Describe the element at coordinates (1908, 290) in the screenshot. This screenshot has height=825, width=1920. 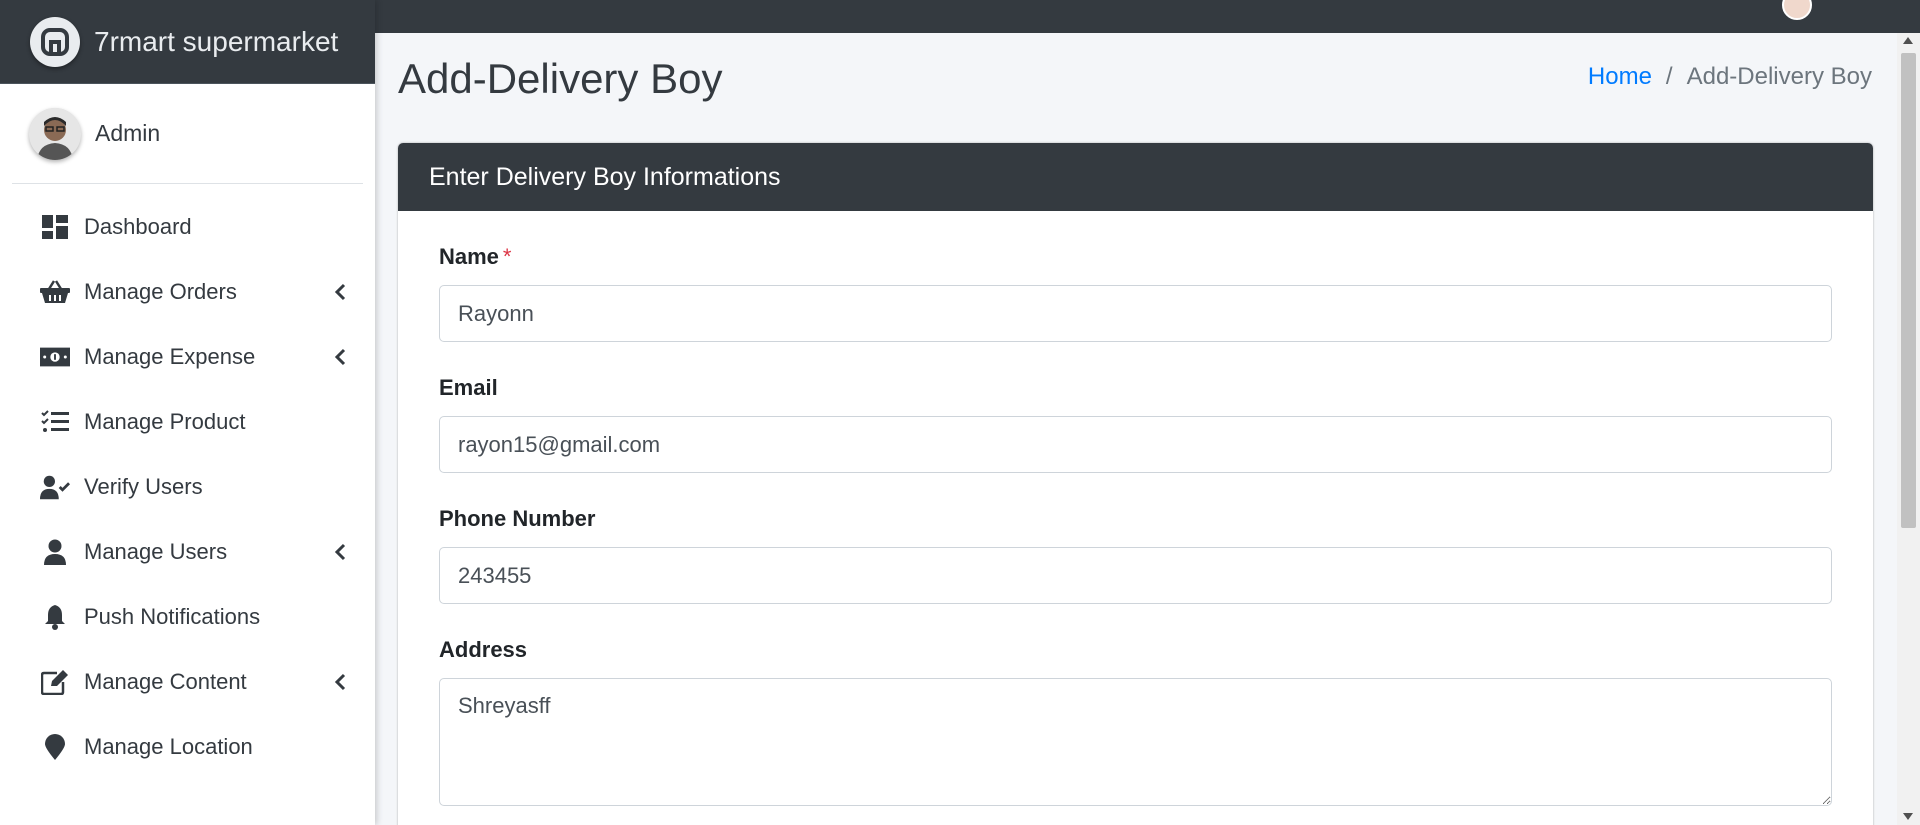
I see `scrollbar-thumb` at that location.